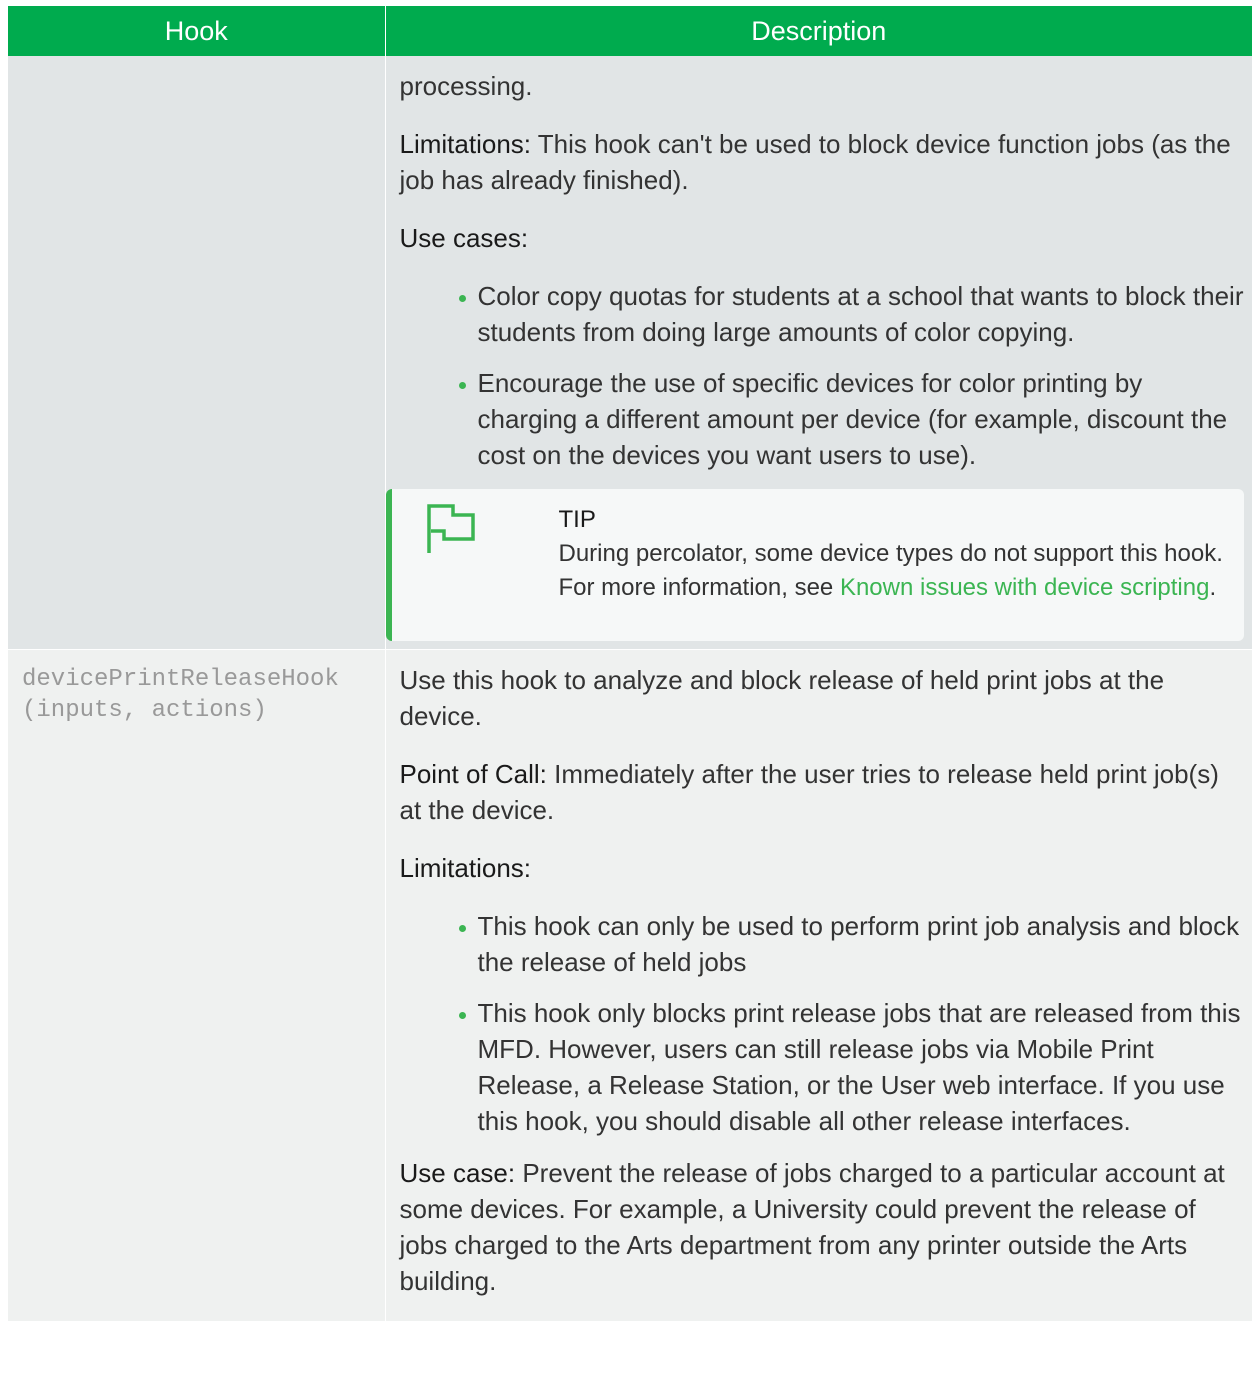  What do you see at coordinates (457, 1173) in the screenshot?
I see `usecase-label: Use case:` at bounding box center [457, 1173].